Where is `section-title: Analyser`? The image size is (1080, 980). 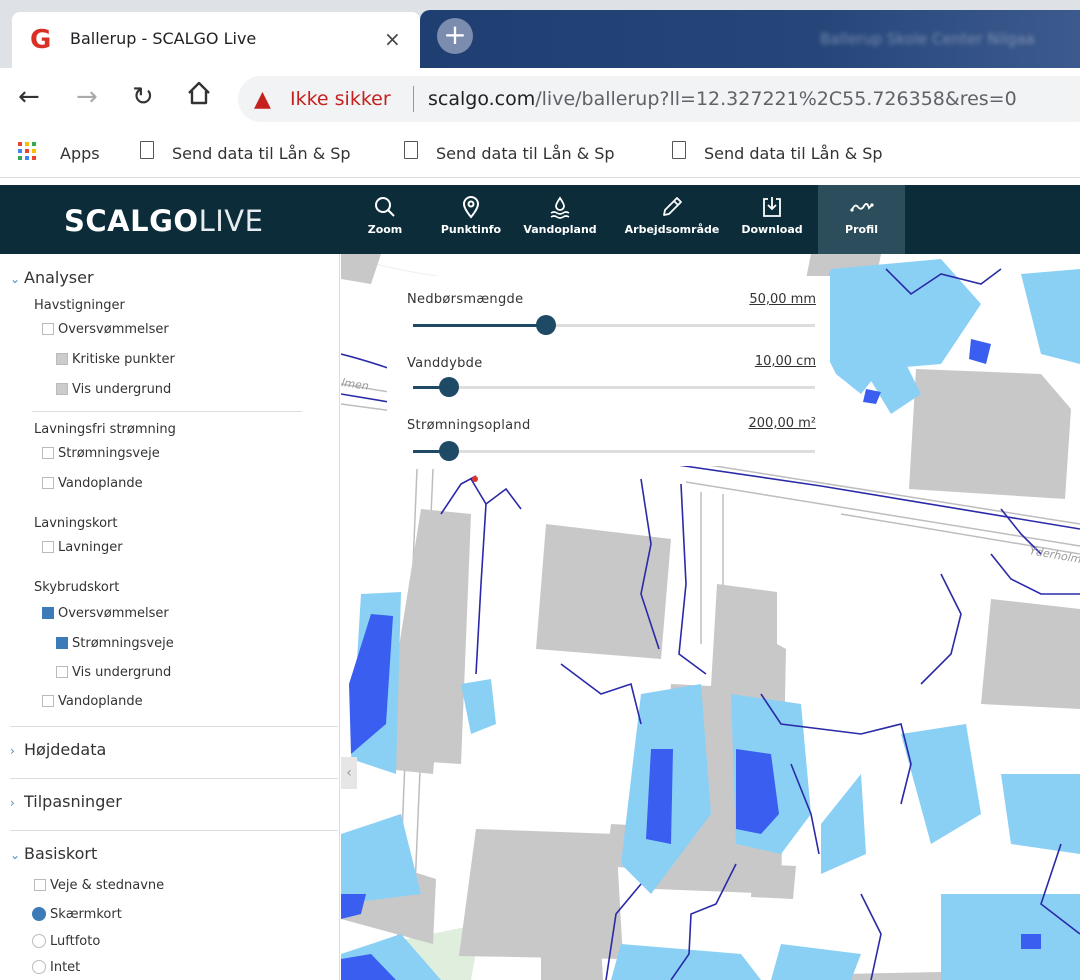 section-title: Analyser is located at coordinates (59, 277).